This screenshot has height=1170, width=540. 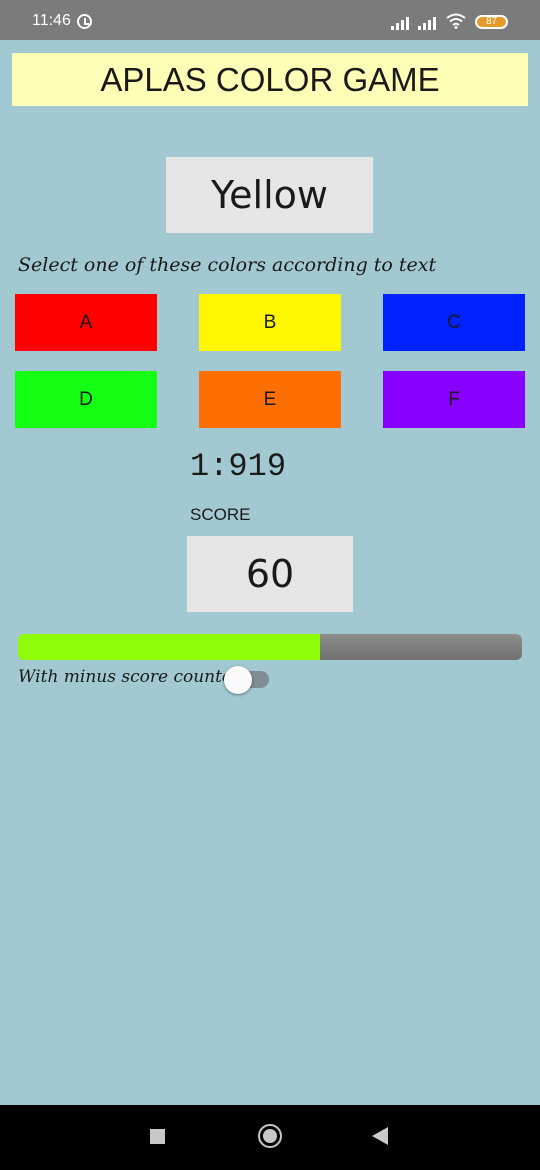 What do you see at coordinates (456, 21) in the screenshot?
I see `wifi-icon` at bounding box center [456, 21].